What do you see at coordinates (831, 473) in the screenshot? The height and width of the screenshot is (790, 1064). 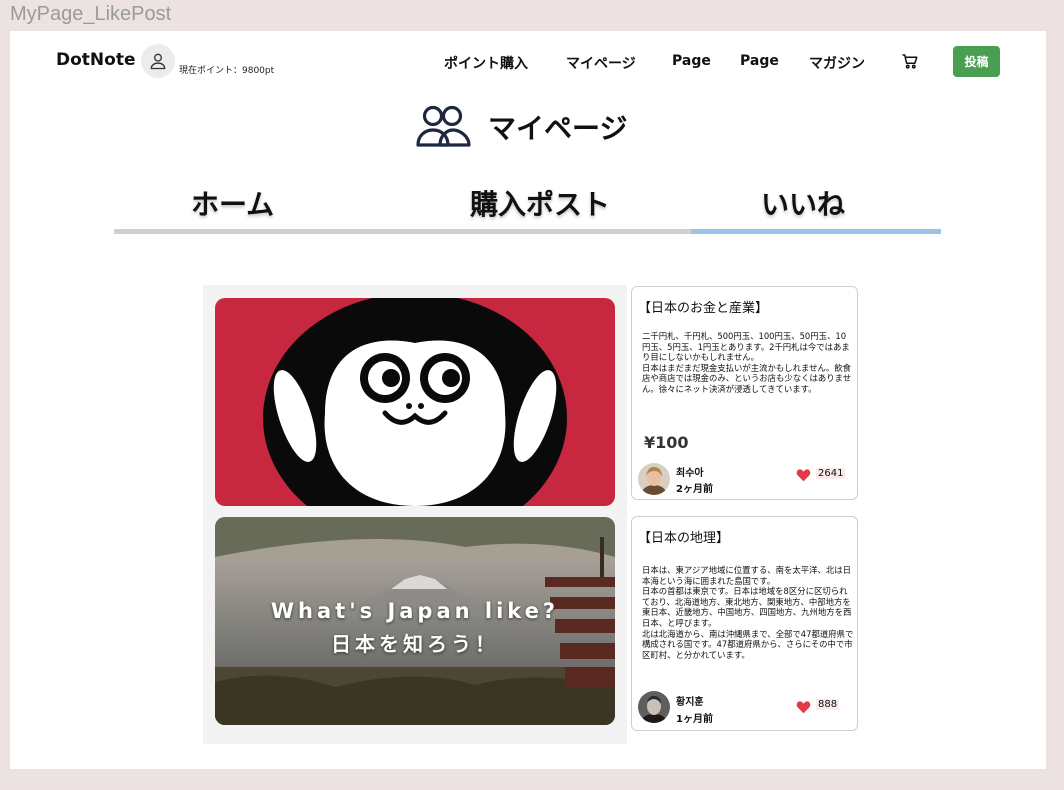 I see `like-count: 2641` at bounding box center [831, 473].